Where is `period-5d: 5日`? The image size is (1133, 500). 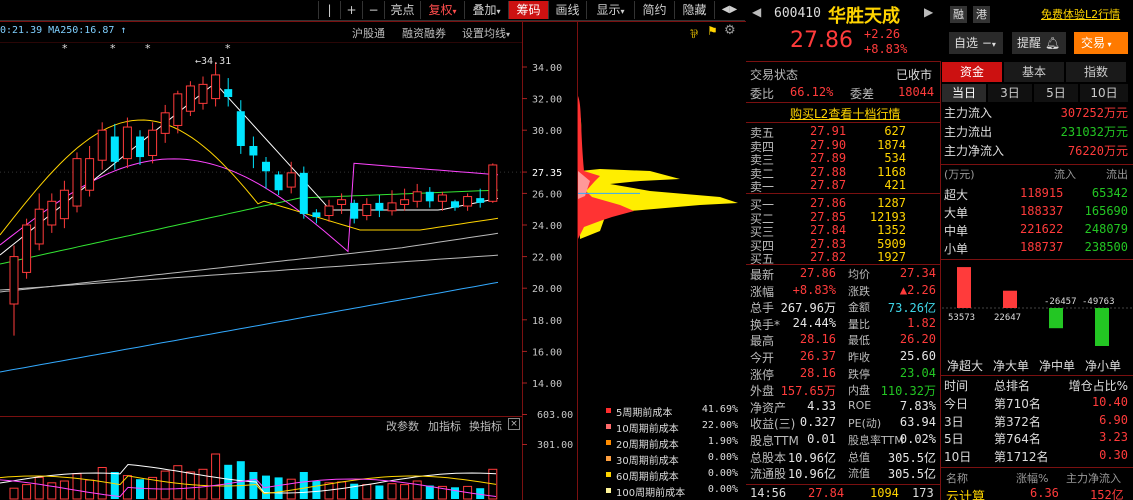 period-5d: 5日 is located at coordinates (1056, 93).